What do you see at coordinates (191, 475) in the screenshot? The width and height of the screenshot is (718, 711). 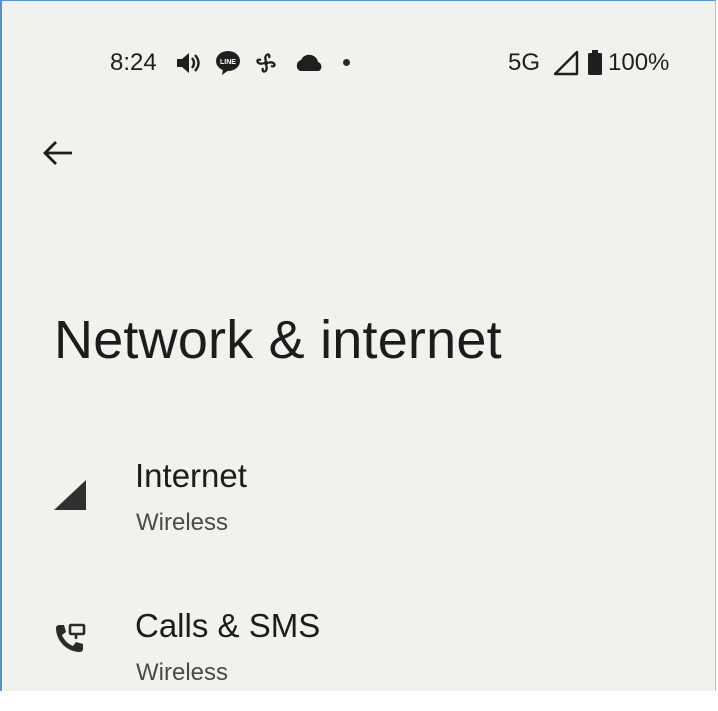 I see `internet-label: Internet` at bounding box center [191, 475].